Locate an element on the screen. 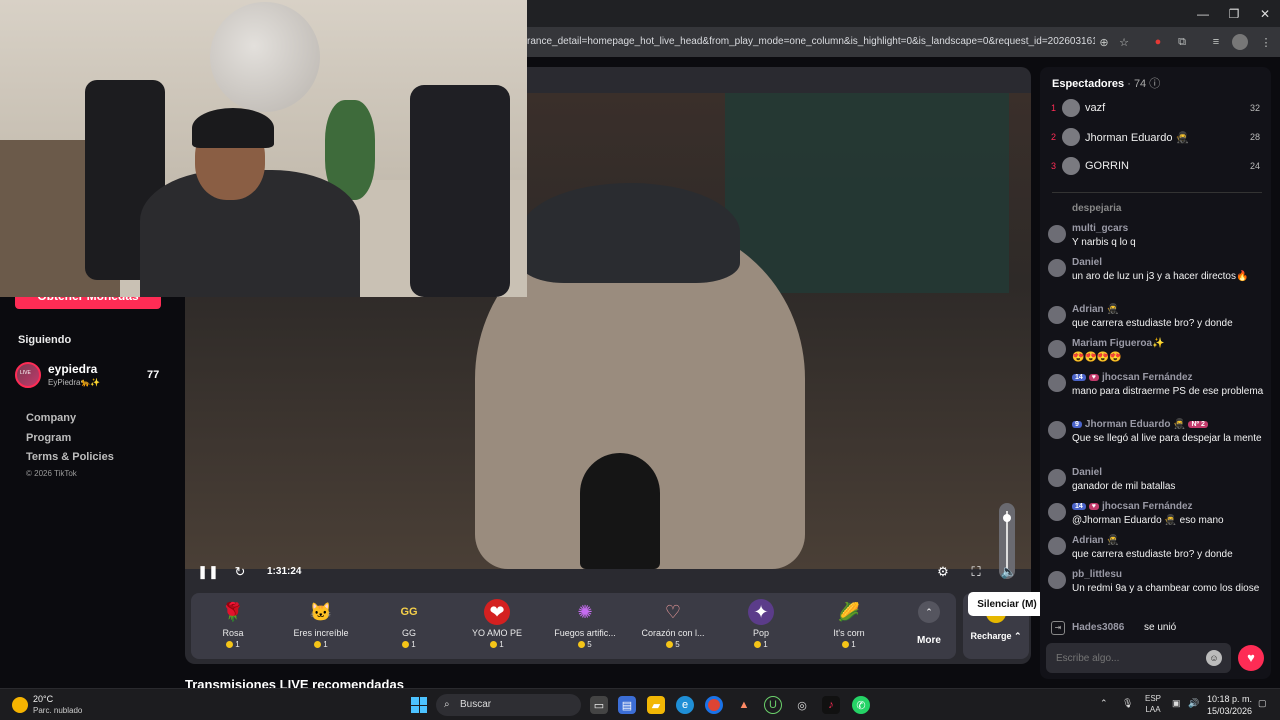  extensions-icon: ⧉ is located at coordinates (1182, 42).